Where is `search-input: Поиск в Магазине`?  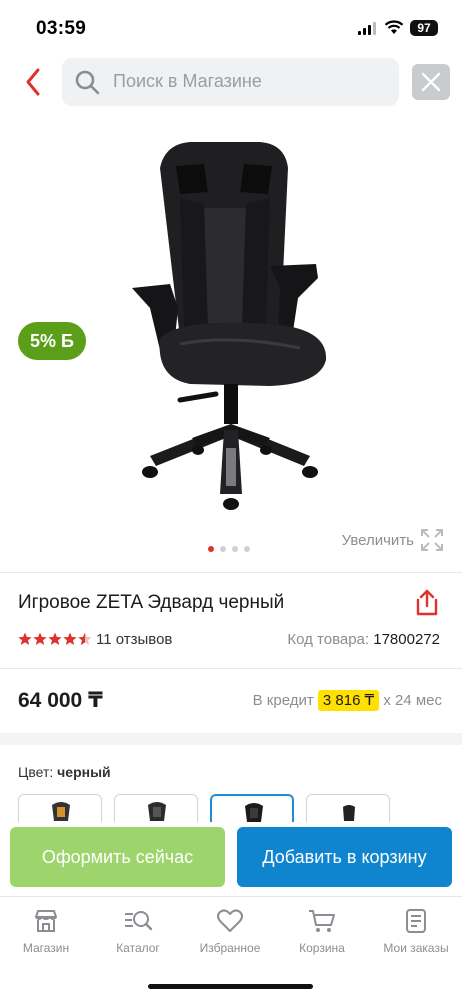
search-input: Поиск в Магазине is located at coordinates (230, 82).